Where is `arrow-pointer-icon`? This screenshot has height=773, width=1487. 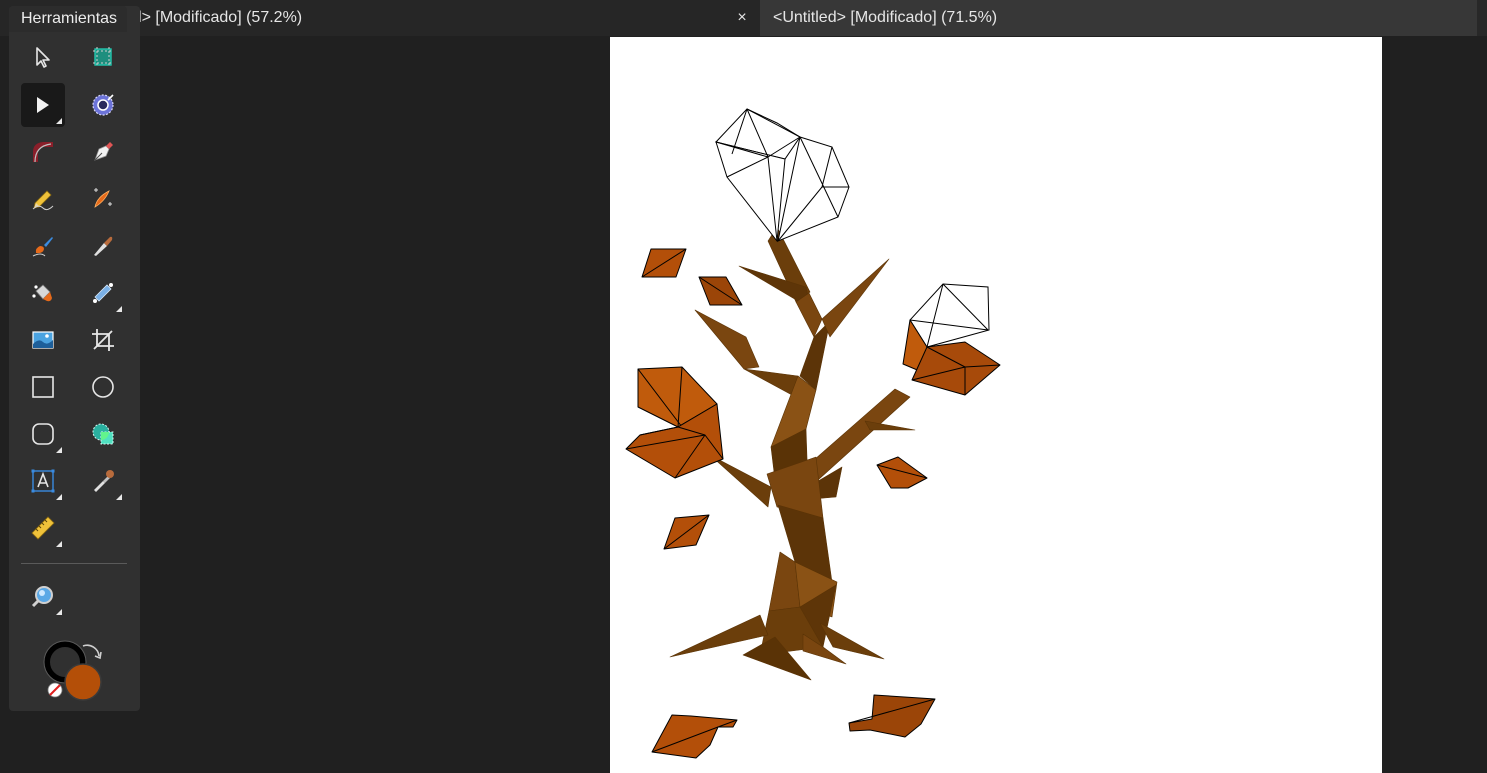 arrow-pointer-icon is located at coordinates (43, 57).